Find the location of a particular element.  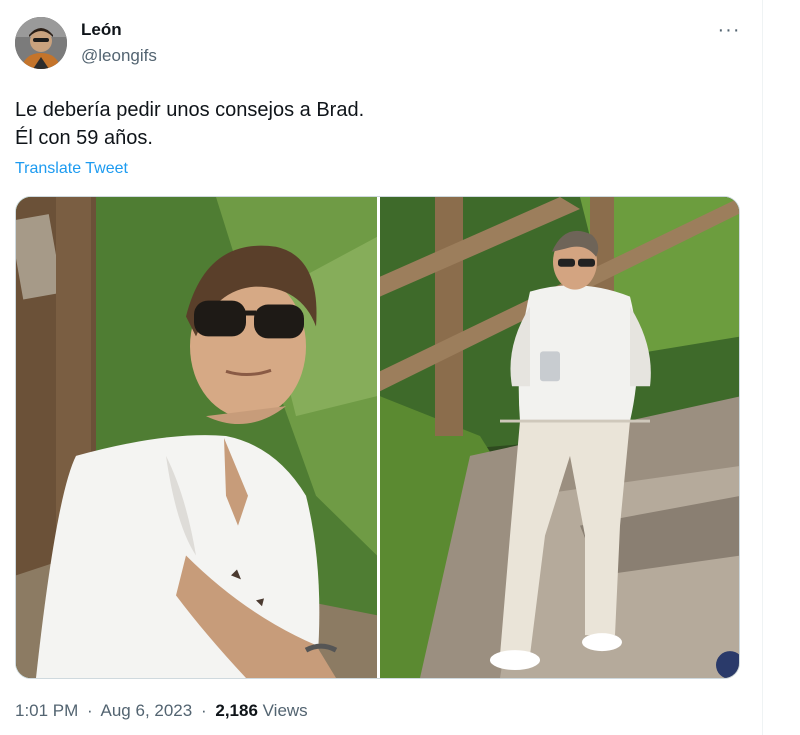

column-divider is located at coordinates (762, 367).